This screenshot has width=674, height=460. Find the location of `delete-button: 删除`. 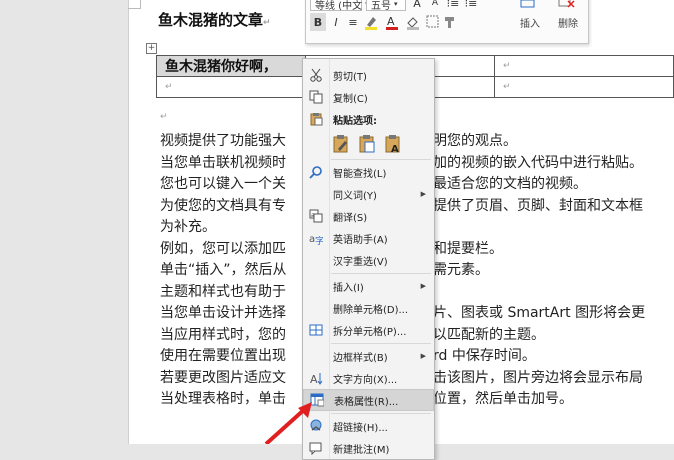

delete-button: 删除 is located at coordinates (568, 22).